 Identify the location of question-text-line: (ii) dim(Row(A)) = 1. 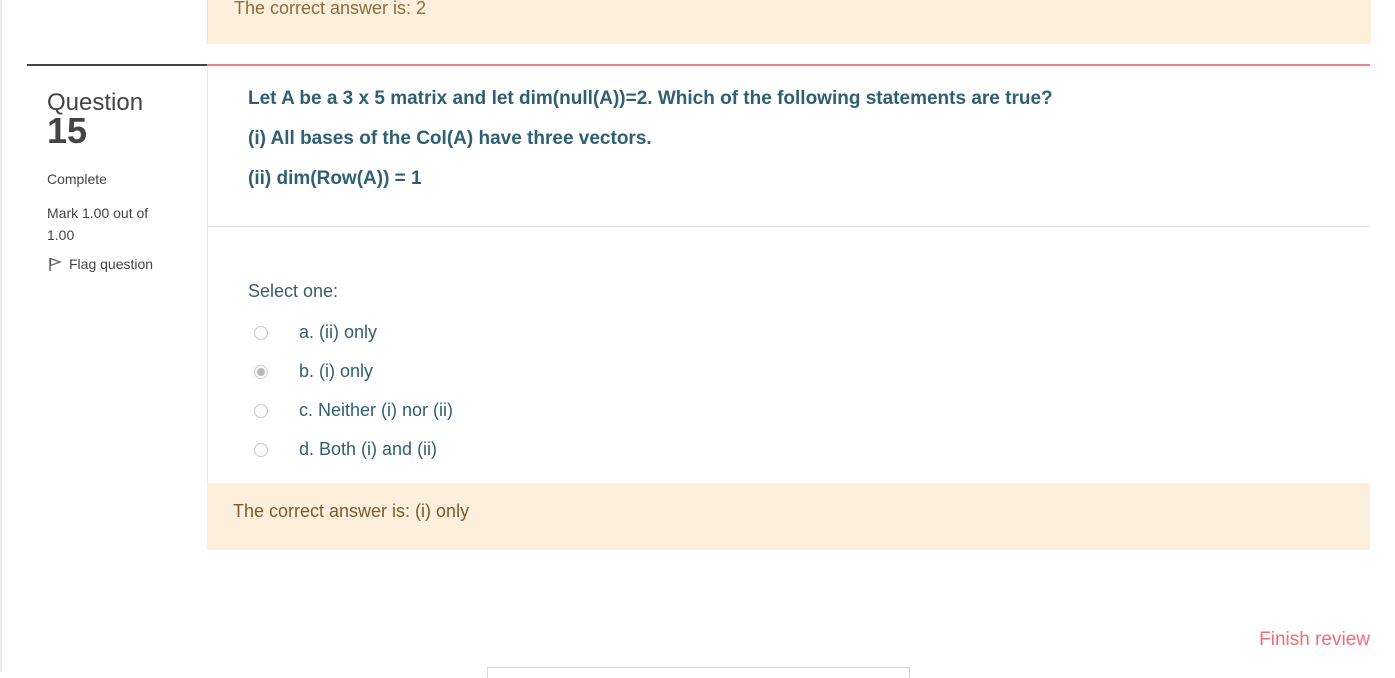
(335, 178).